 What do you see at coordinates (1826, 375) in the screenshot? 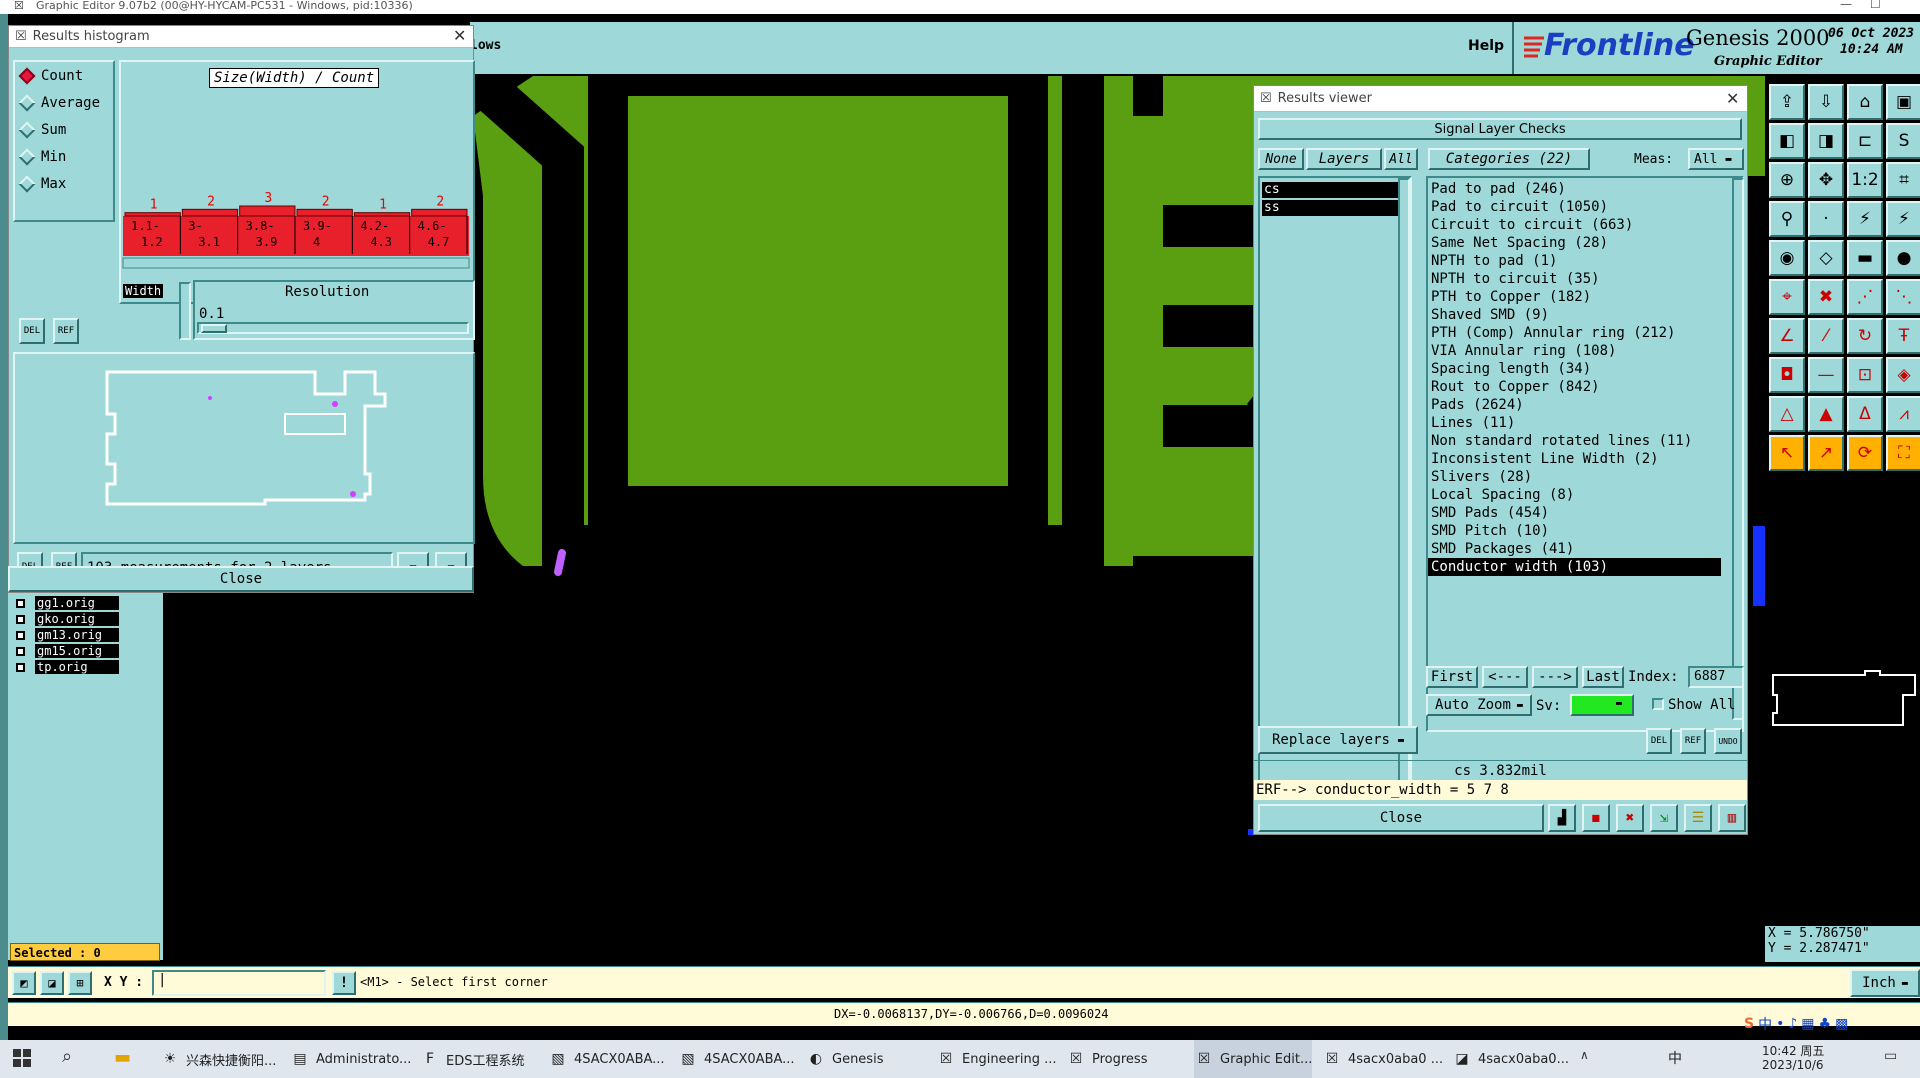
I see `minus-icon: —` at bounding box center [1826, 375].